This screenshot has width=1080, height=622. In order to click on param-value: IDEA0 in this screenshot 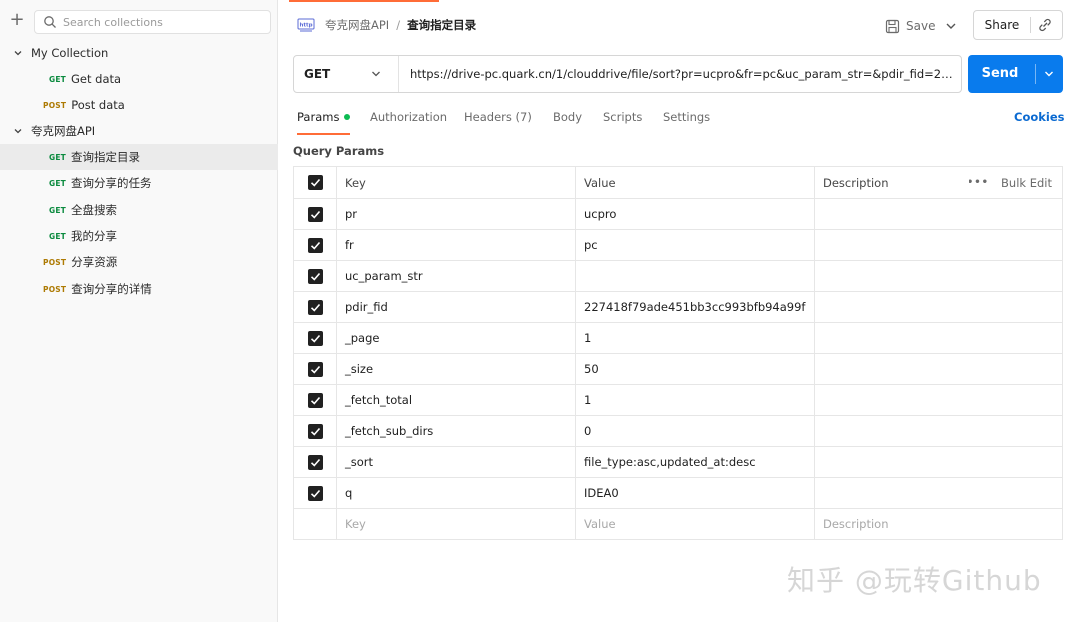, I will do `click(695, 493)`.